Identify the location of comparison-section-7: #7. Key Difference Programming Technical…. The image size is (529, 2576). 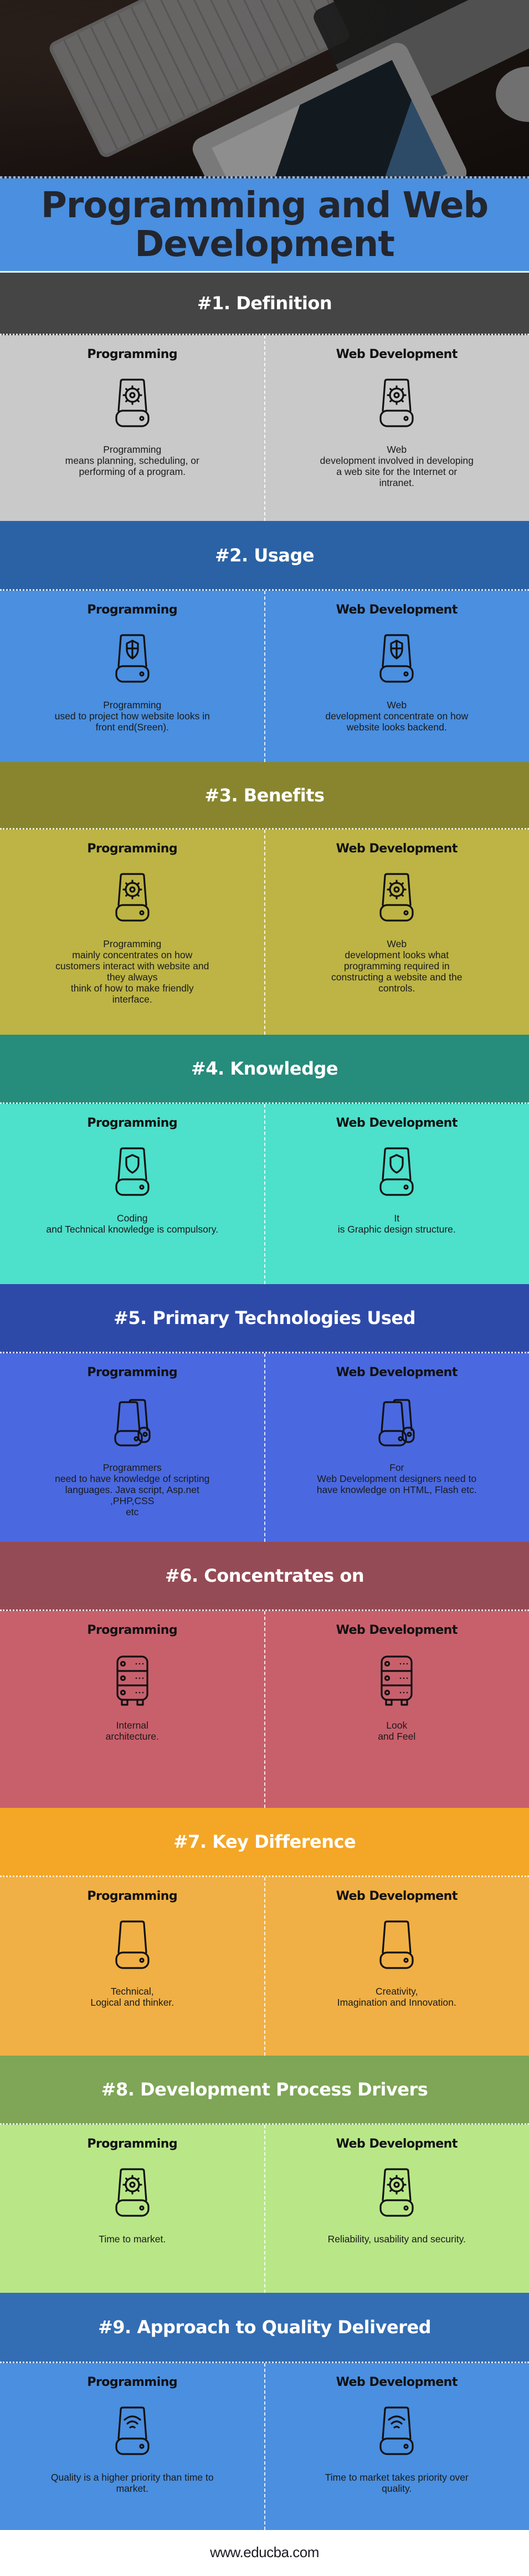
(264, 1932).